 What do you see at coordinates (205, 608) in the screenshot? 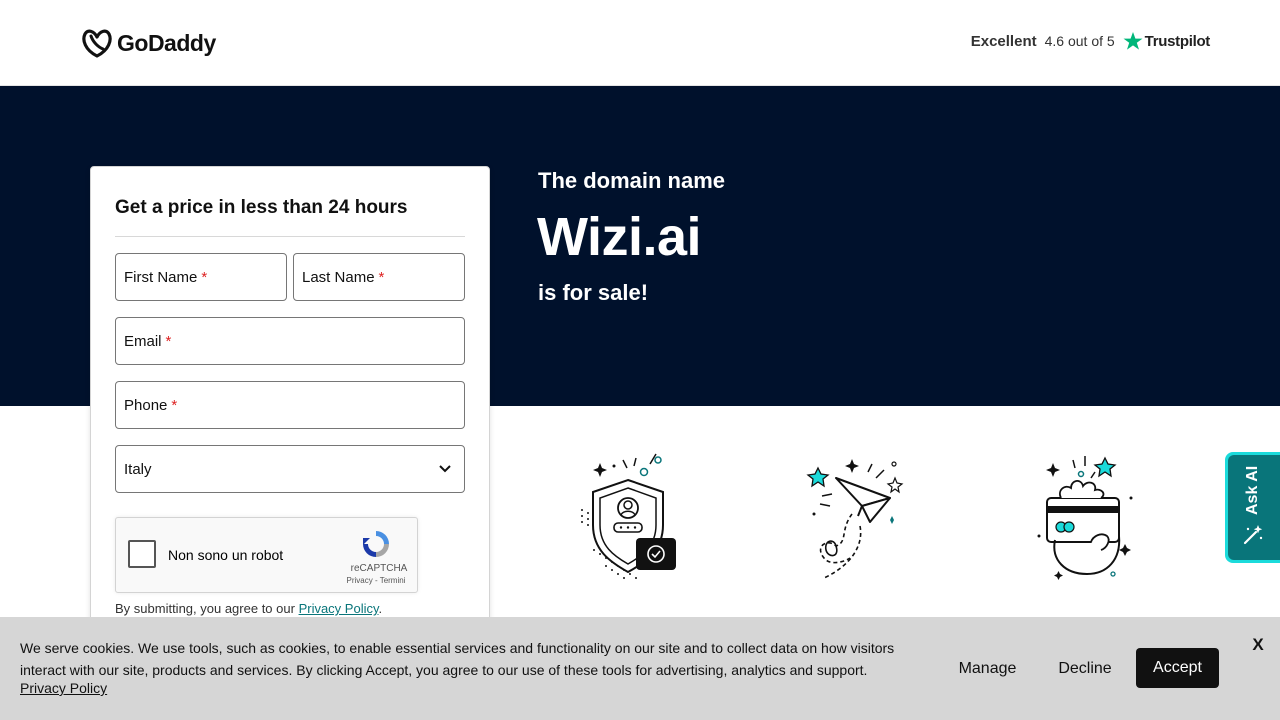
I see `terms-prefix: By submitting, you agree to our` at bounding box center [205, 608].